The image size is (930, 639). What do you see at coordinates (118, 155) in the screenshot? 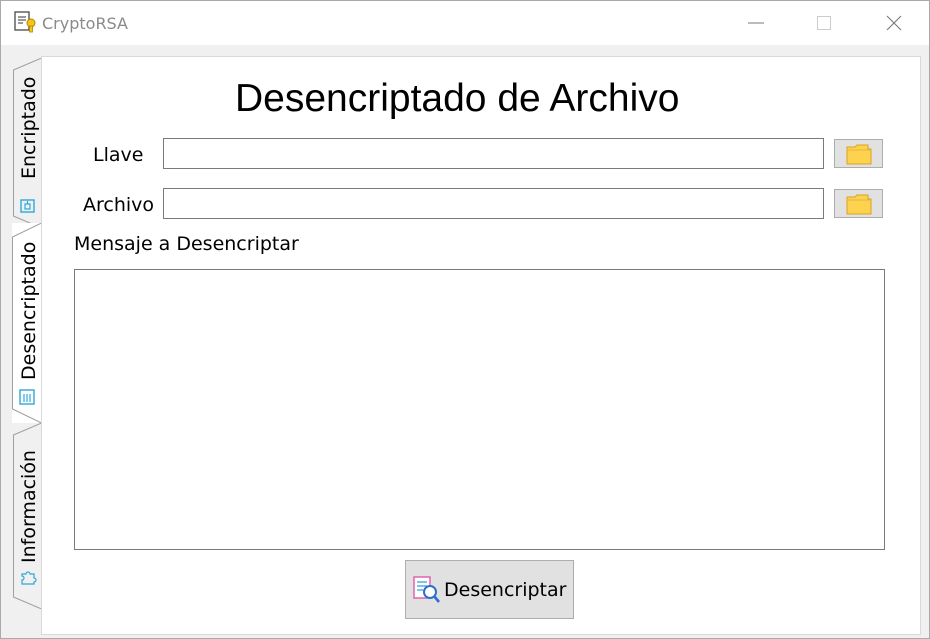
I see `key-label: Llave` at bounding box center [118, 155].